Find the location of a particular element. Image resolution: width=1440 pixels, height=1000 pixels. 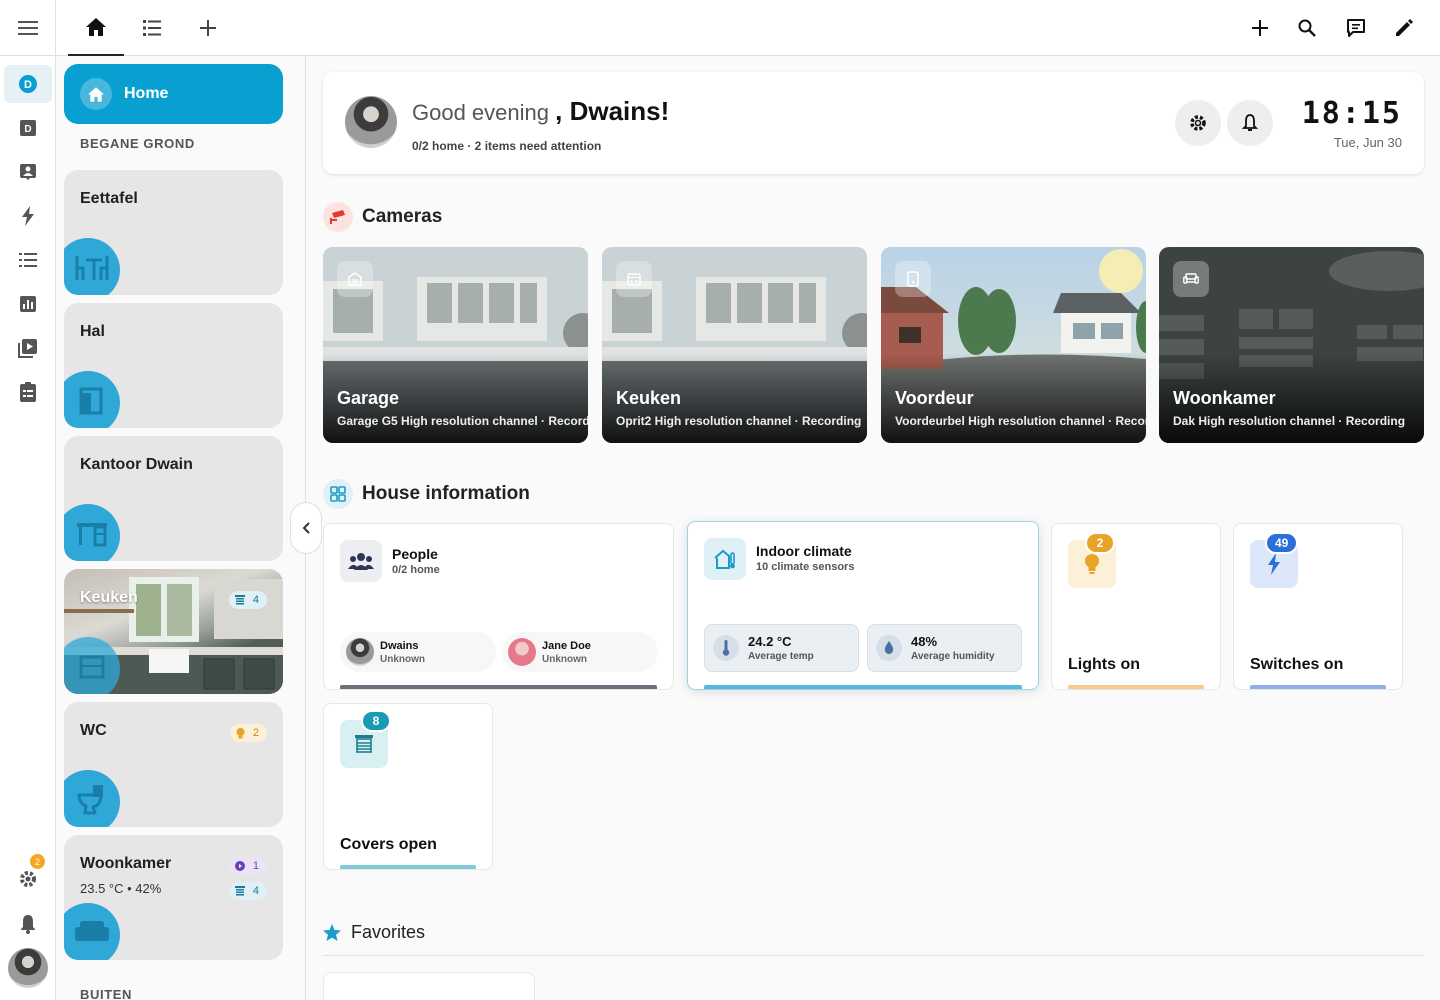

menu-button is located at coordinates (28, 28).